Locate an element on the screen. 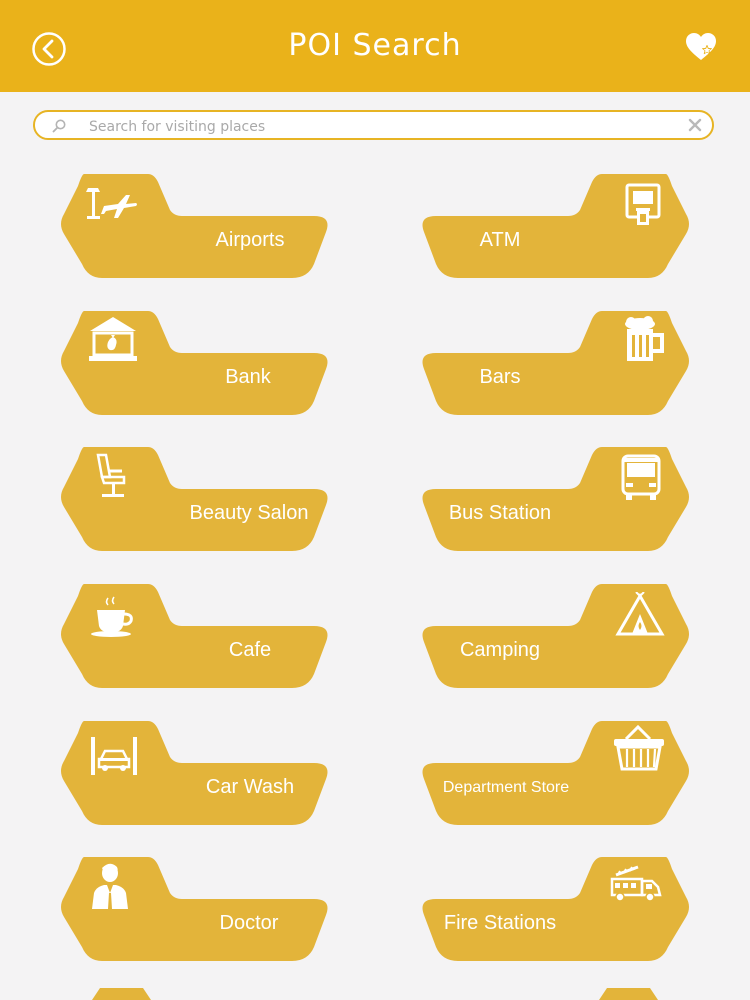 The width and height of the screenshot is (750, 1000). next-row-partial is located at coordinates (375, 994).